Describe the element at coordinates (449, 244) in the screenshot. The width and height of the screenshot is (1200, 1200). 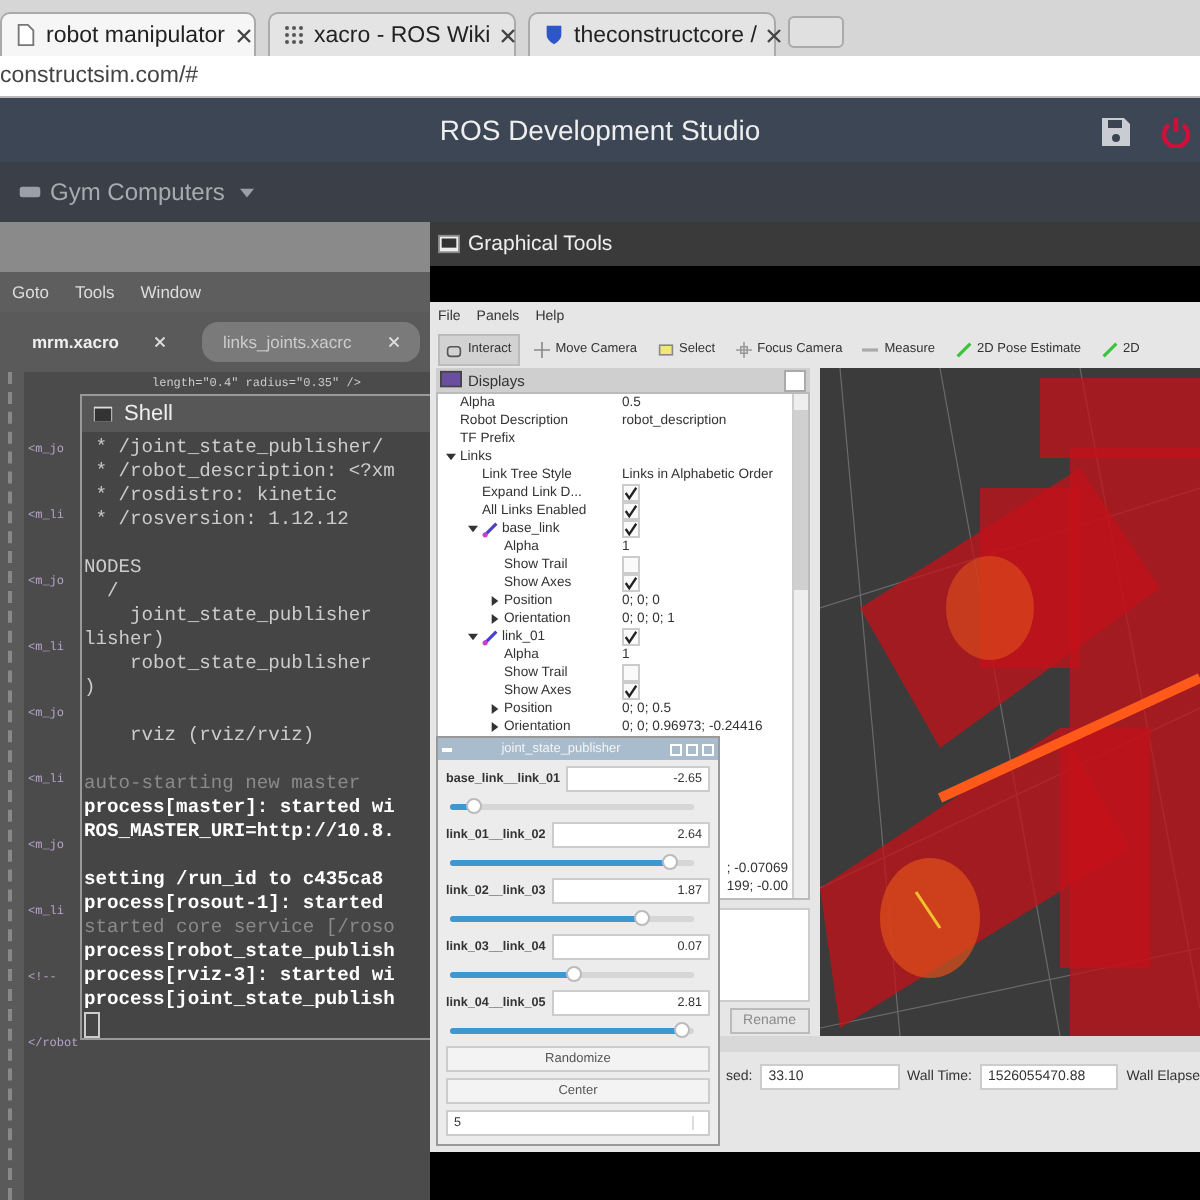
I see `monitor-icon` at that location.